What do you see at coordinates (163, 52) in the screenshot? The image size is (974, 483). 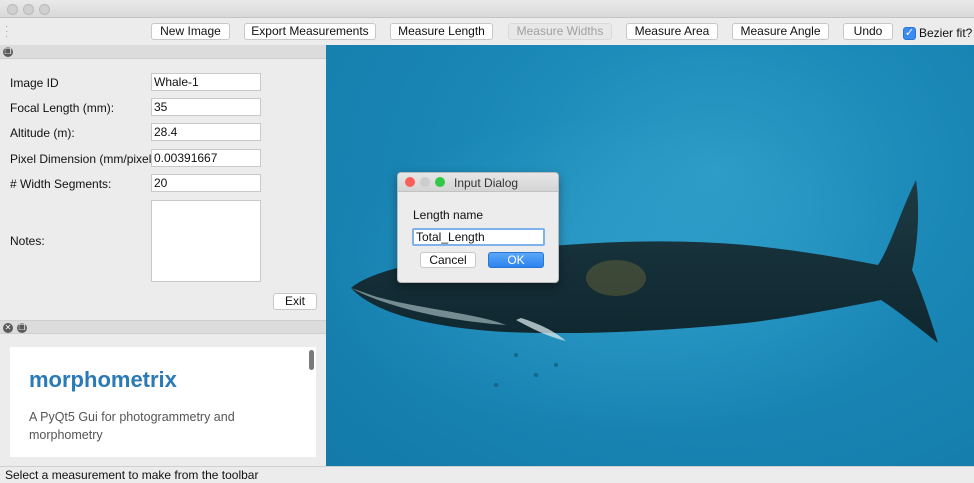 I see `parameters-dock-header: ❐` at bounding box center [163, 52].